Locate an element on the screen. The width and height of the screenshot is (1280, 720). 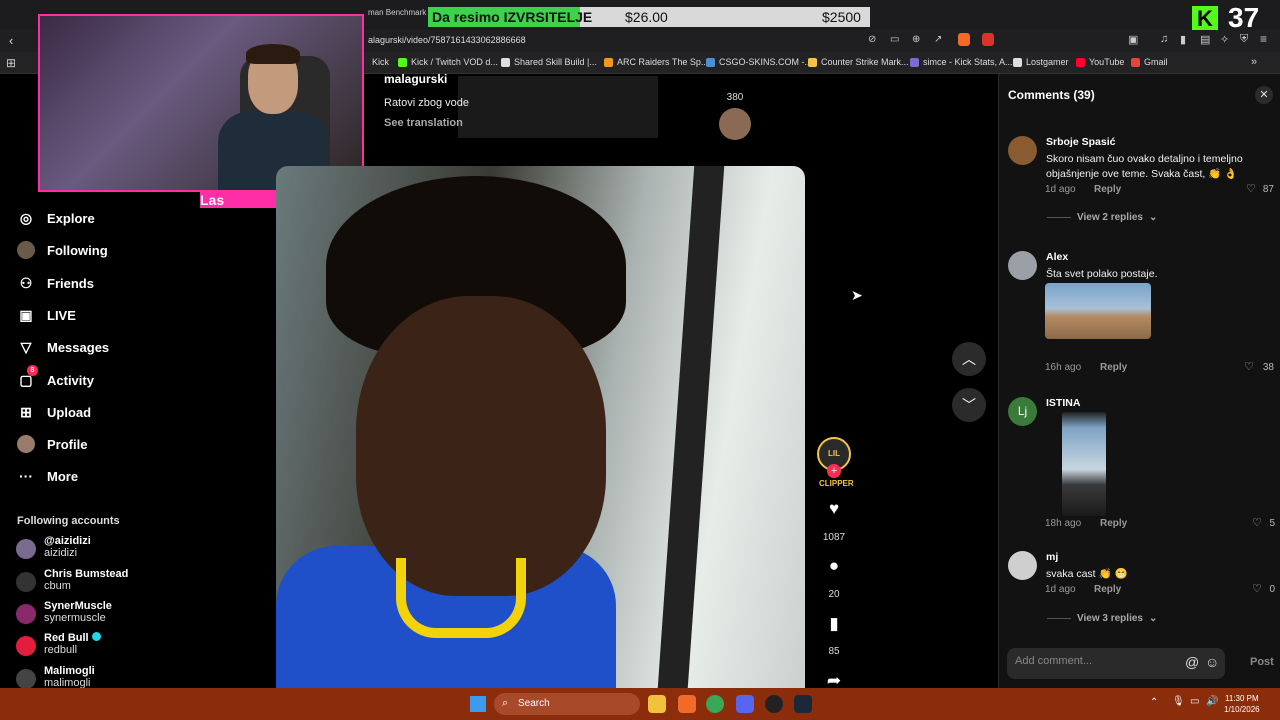
more-bookmarks-icon: » is located at coordinates (1254, 62).